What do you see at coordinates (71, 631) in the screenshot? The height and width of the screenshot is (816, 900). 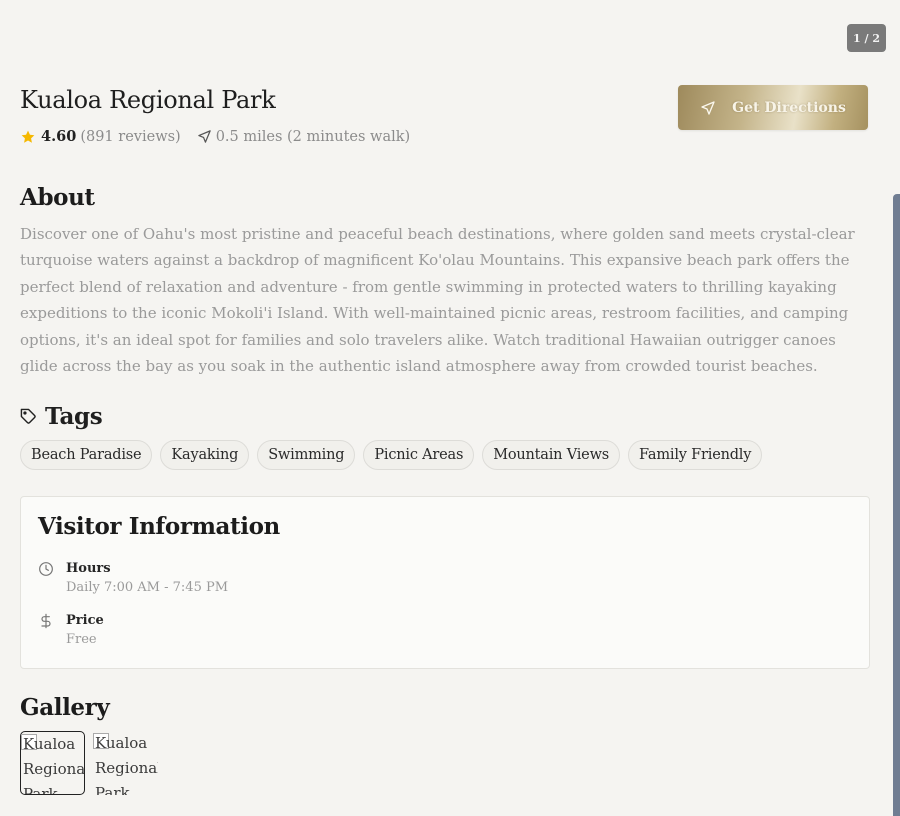 I see `price-row: Price Free` at bounding box center [71, 631].